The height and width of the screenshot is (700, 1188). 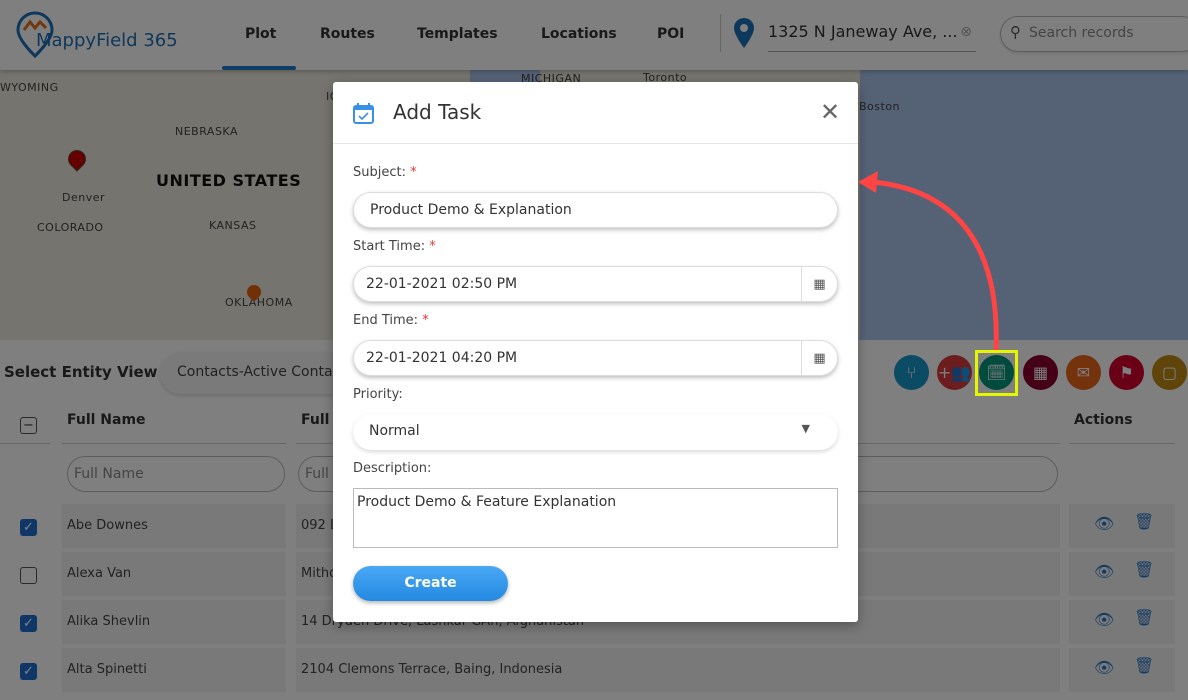 What do you see at coordinates (928, 261) in the screenshot?
I see `annotation-arrow` at bounding box center [928, 261].